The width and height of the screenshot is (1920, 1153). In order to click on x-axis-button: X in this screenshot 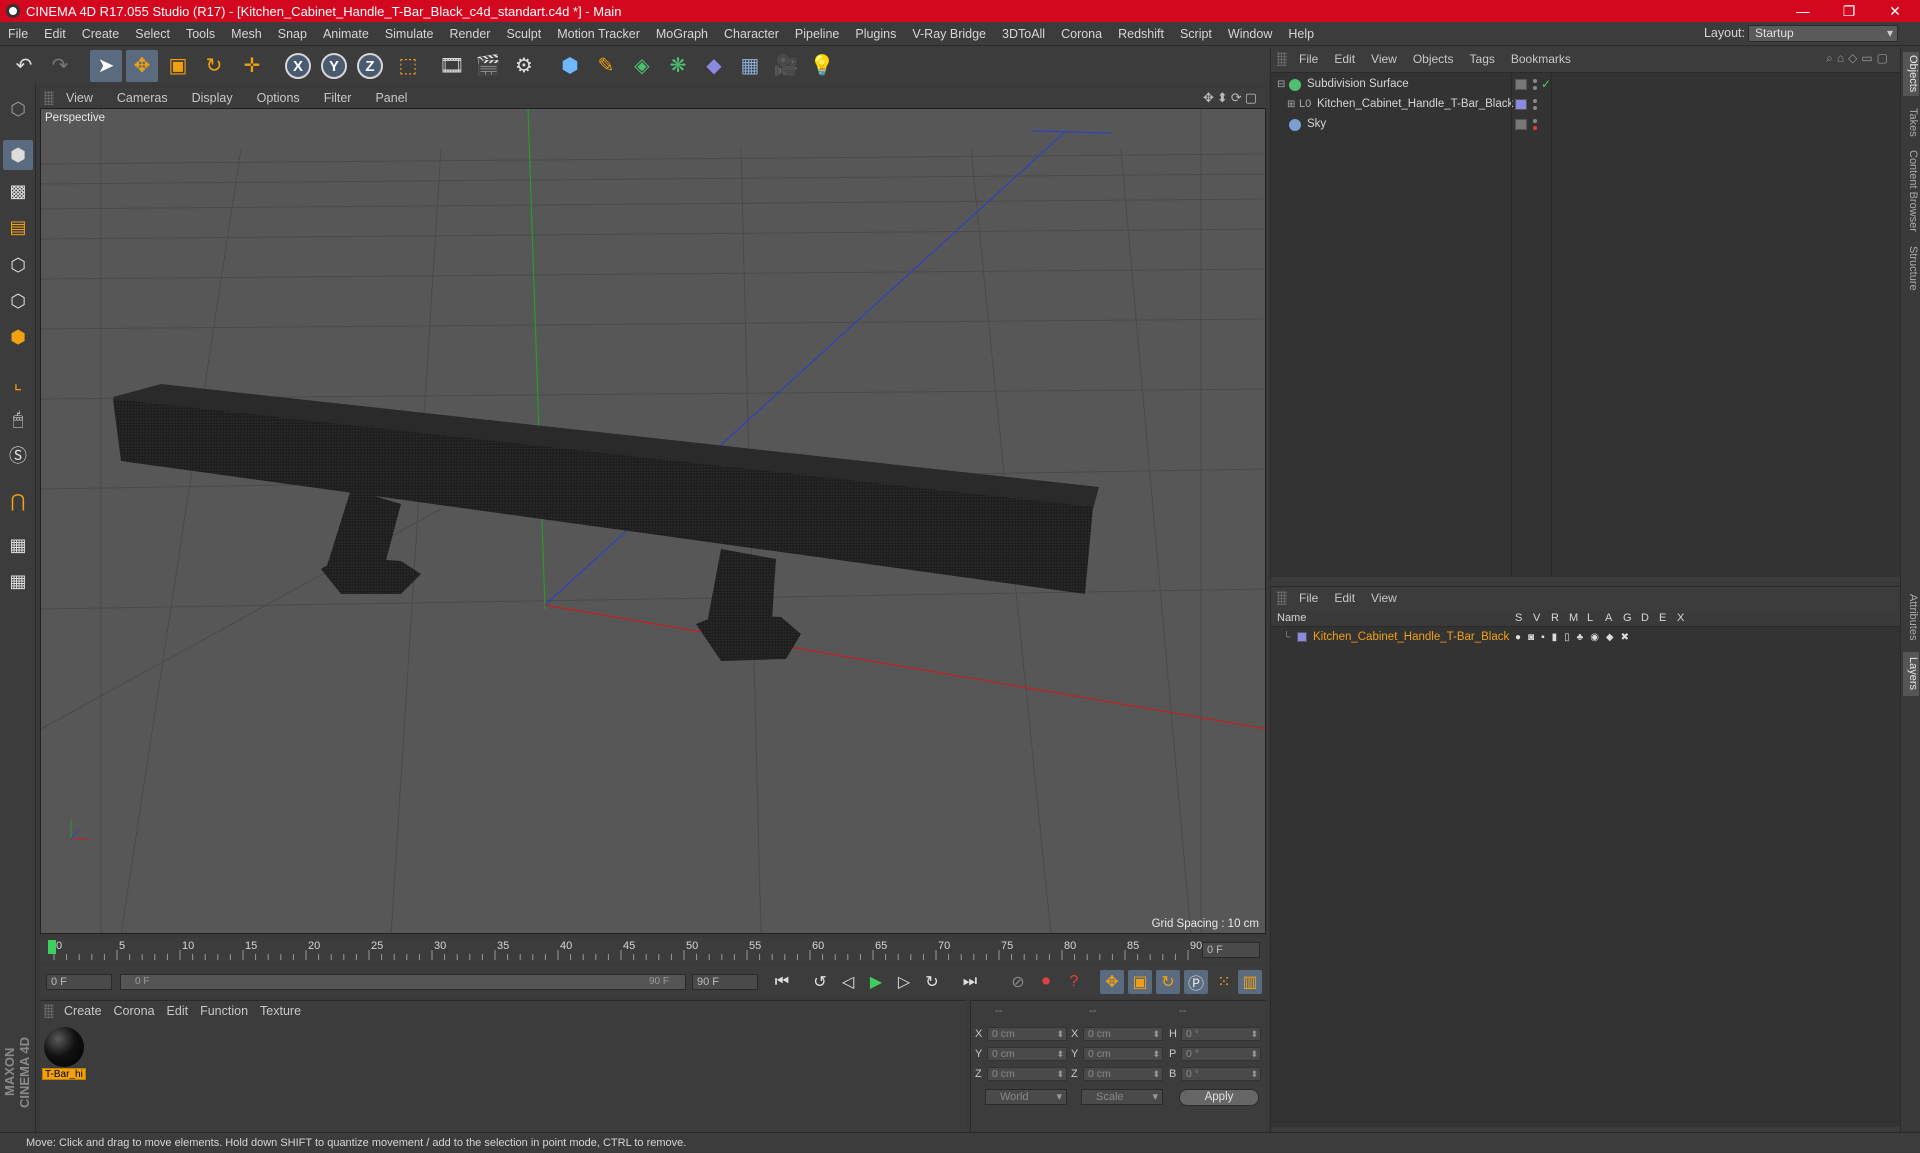, I will do `click(298, 66)`.